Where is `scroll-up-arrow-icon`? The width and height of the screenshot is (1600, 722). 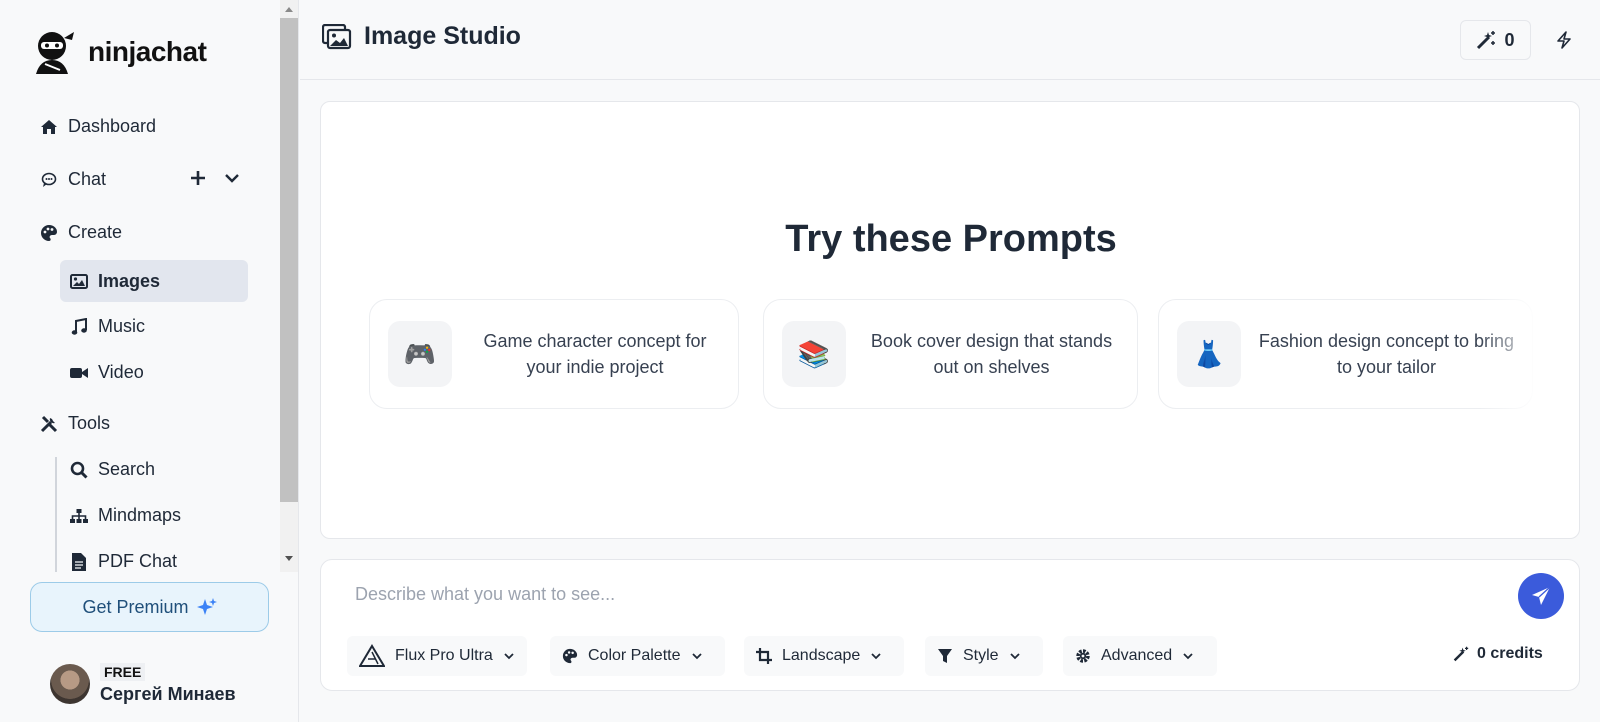
scroll-up-arrow-icon is located at coordinates (289, 9).